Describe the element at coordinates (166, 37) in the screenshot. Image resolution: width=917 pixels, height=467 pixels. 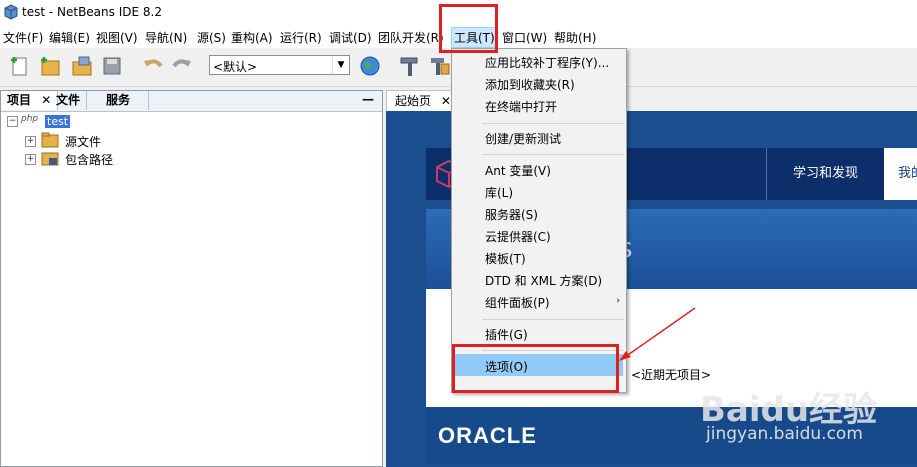
I see `menu-navigate: 导航(N)` at that location.